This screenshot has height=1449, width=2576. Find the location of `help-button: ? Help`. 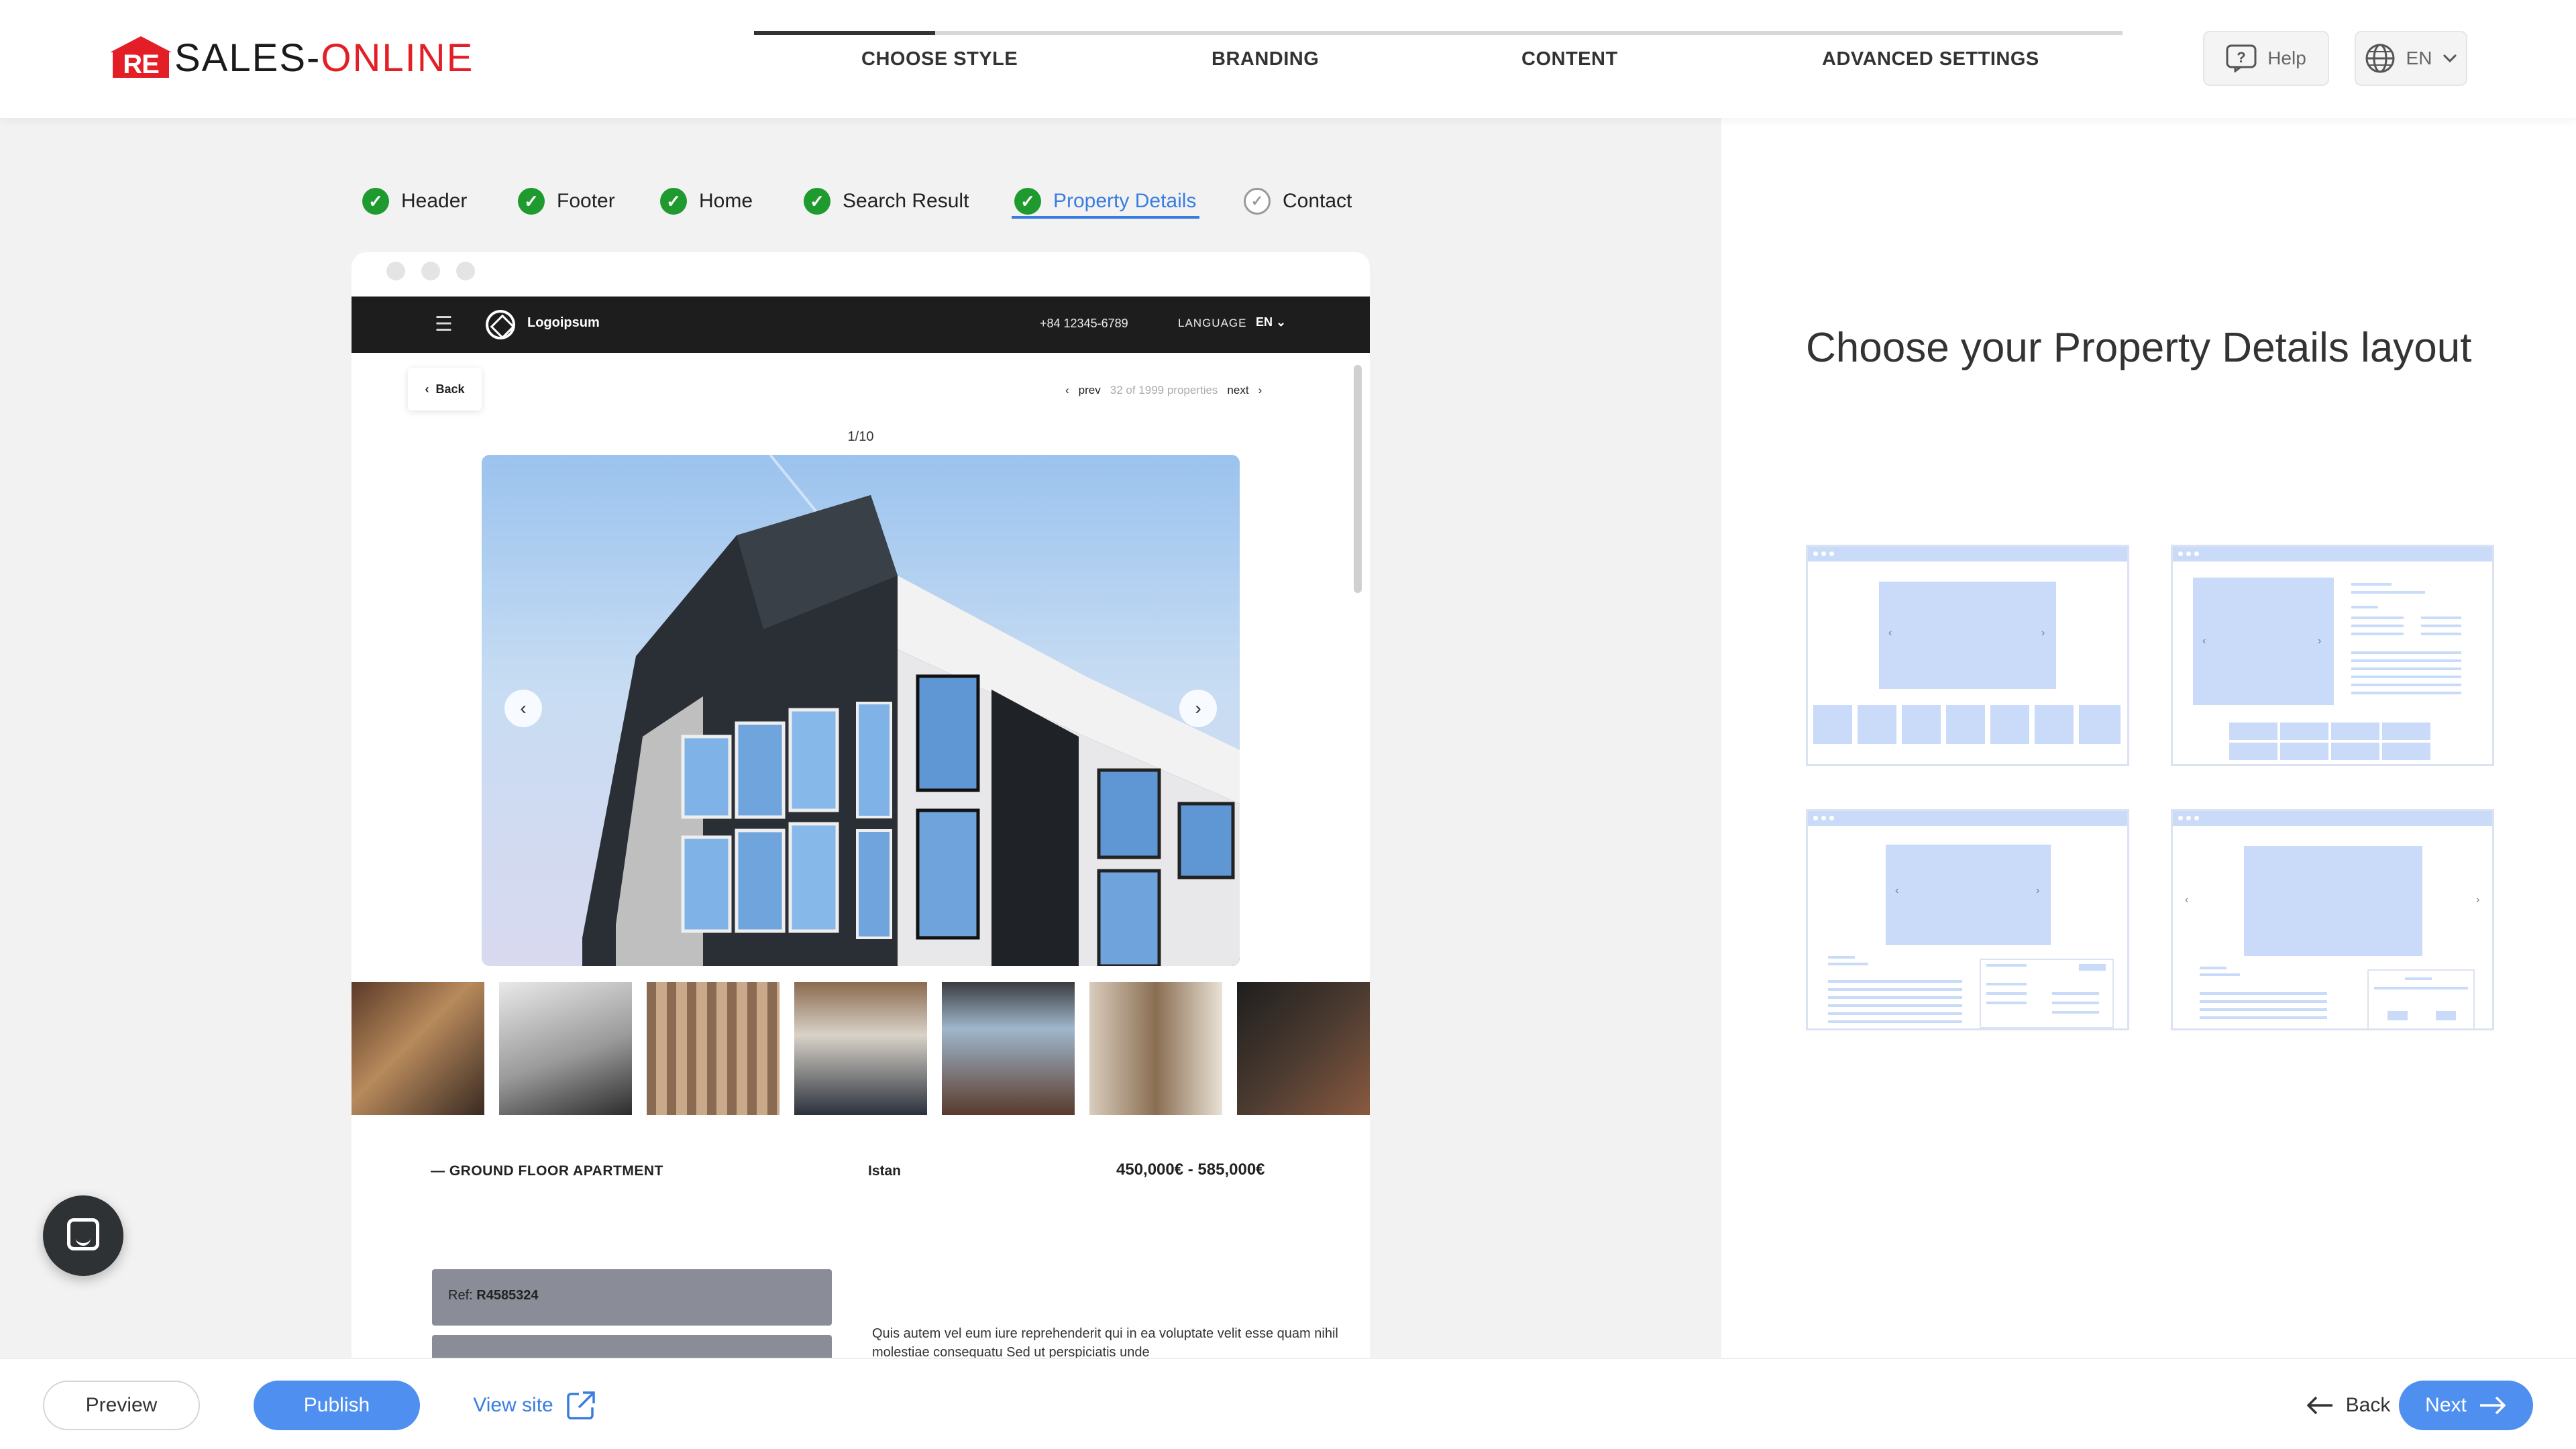

help-button: ? Help is located at coordinates (2266, 58).